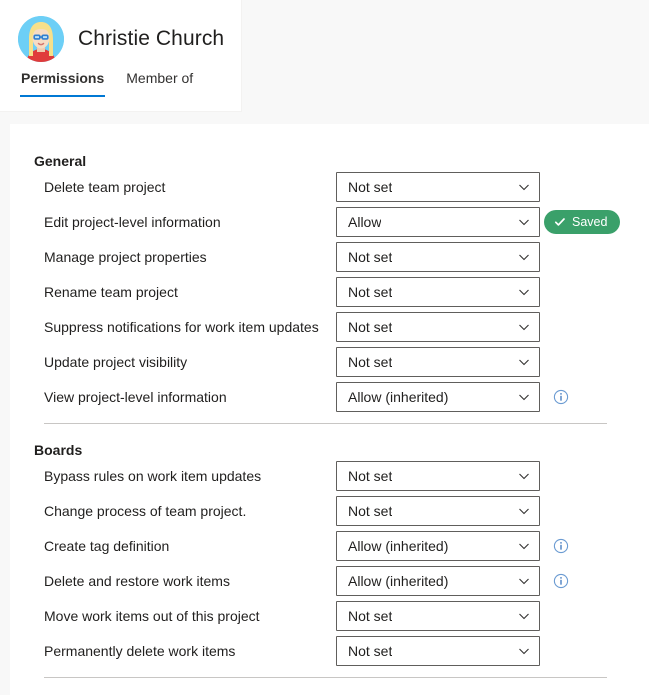  I want to click on permission-label: View project-level information, so click(135, 396).